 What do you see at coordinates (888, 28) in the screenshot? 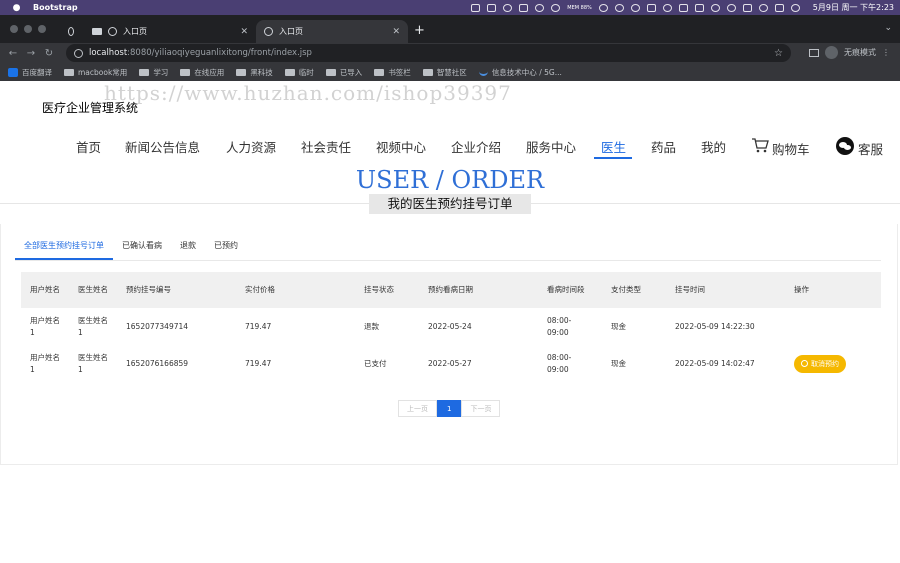
I see `tab-search-chevron-icon: ⌄` at bounding box center [888, 28].